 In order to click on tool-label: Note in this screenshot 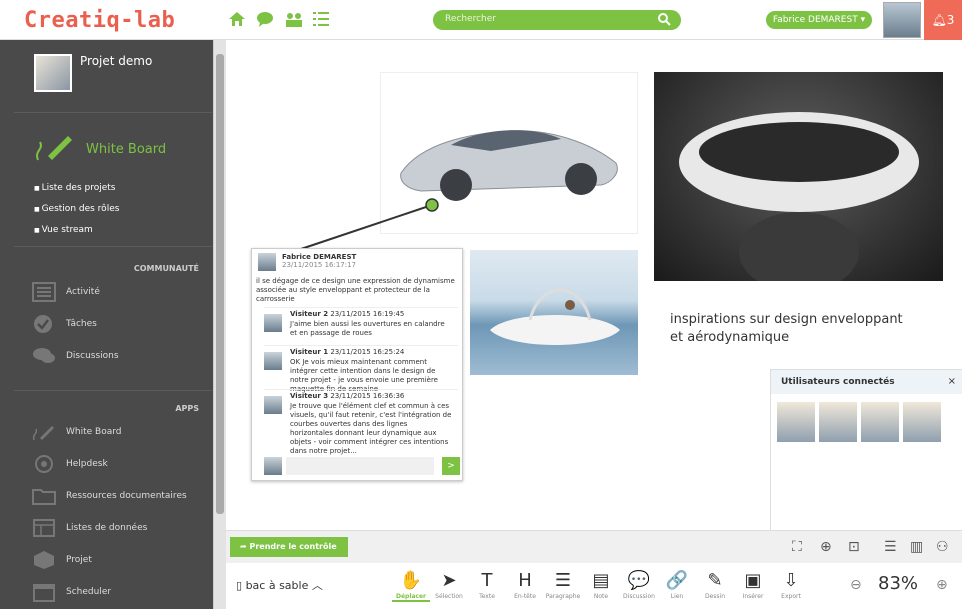, I will do `click(601, 596)`.